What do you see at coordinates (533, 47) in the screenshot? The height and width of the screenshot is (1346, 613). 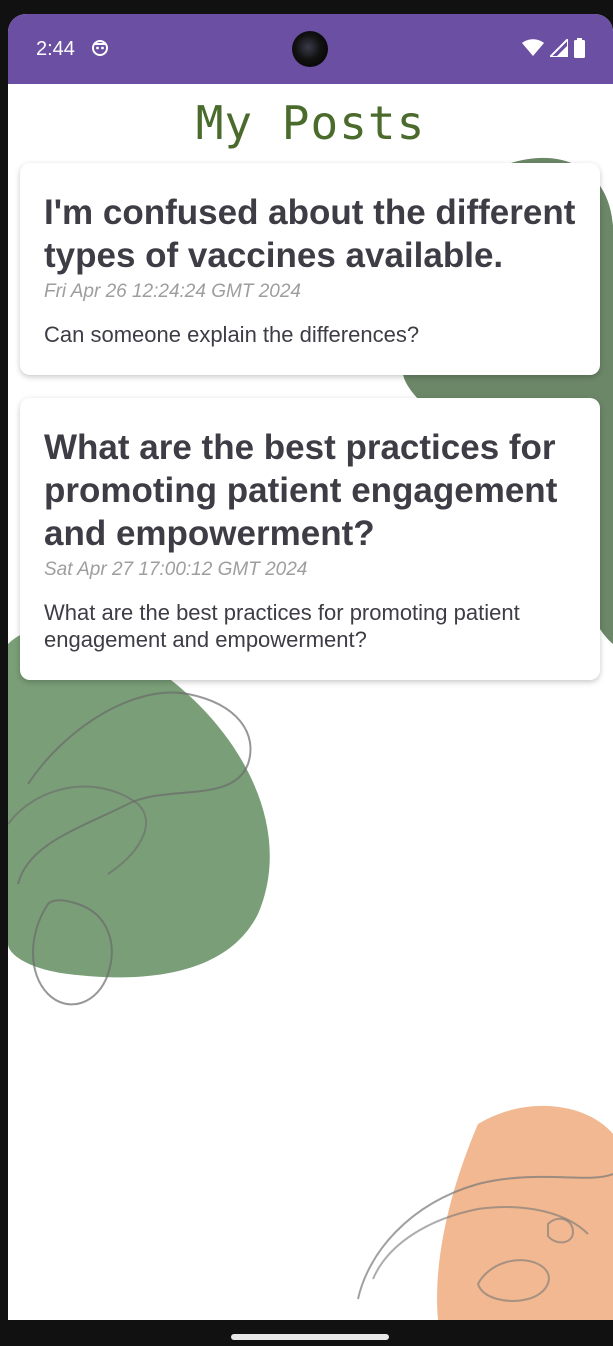 I see `wifi-icon` at bounding box center [533, 47].